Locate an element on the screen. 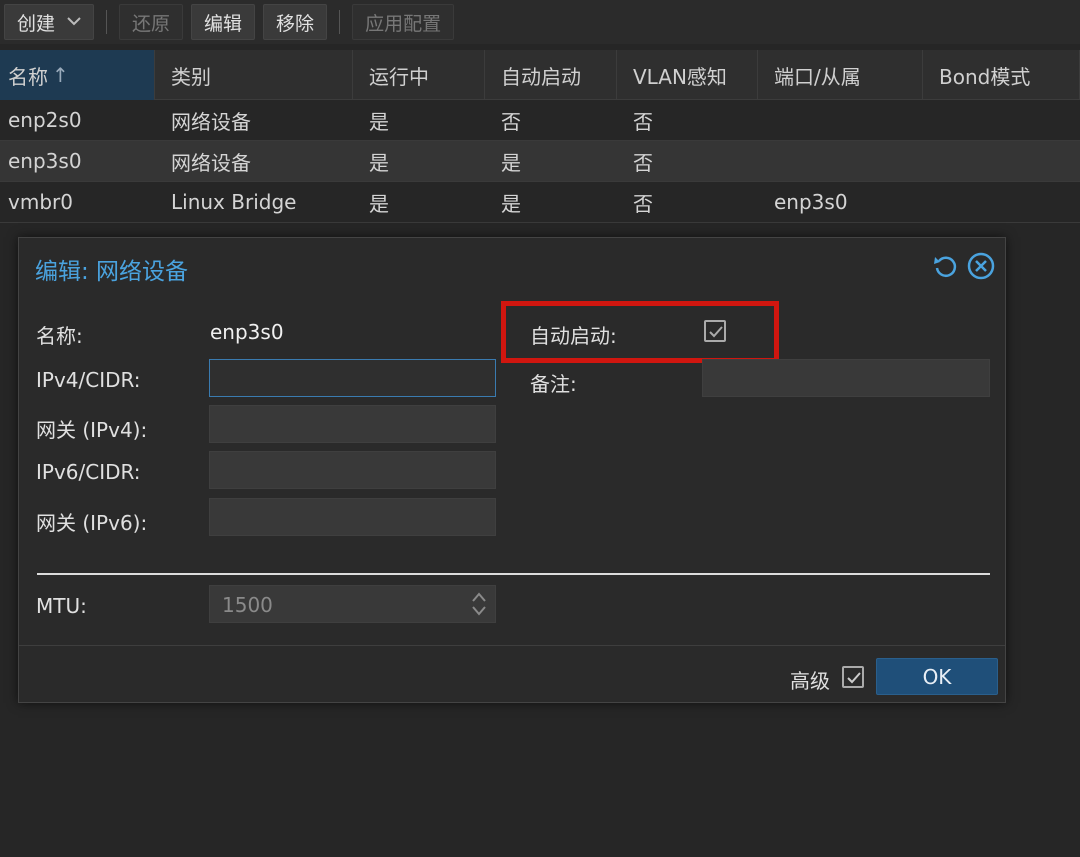 The height and width of the screenshot is (857, 1080). revert-label: 还原 is located at coordinates (151, 23).